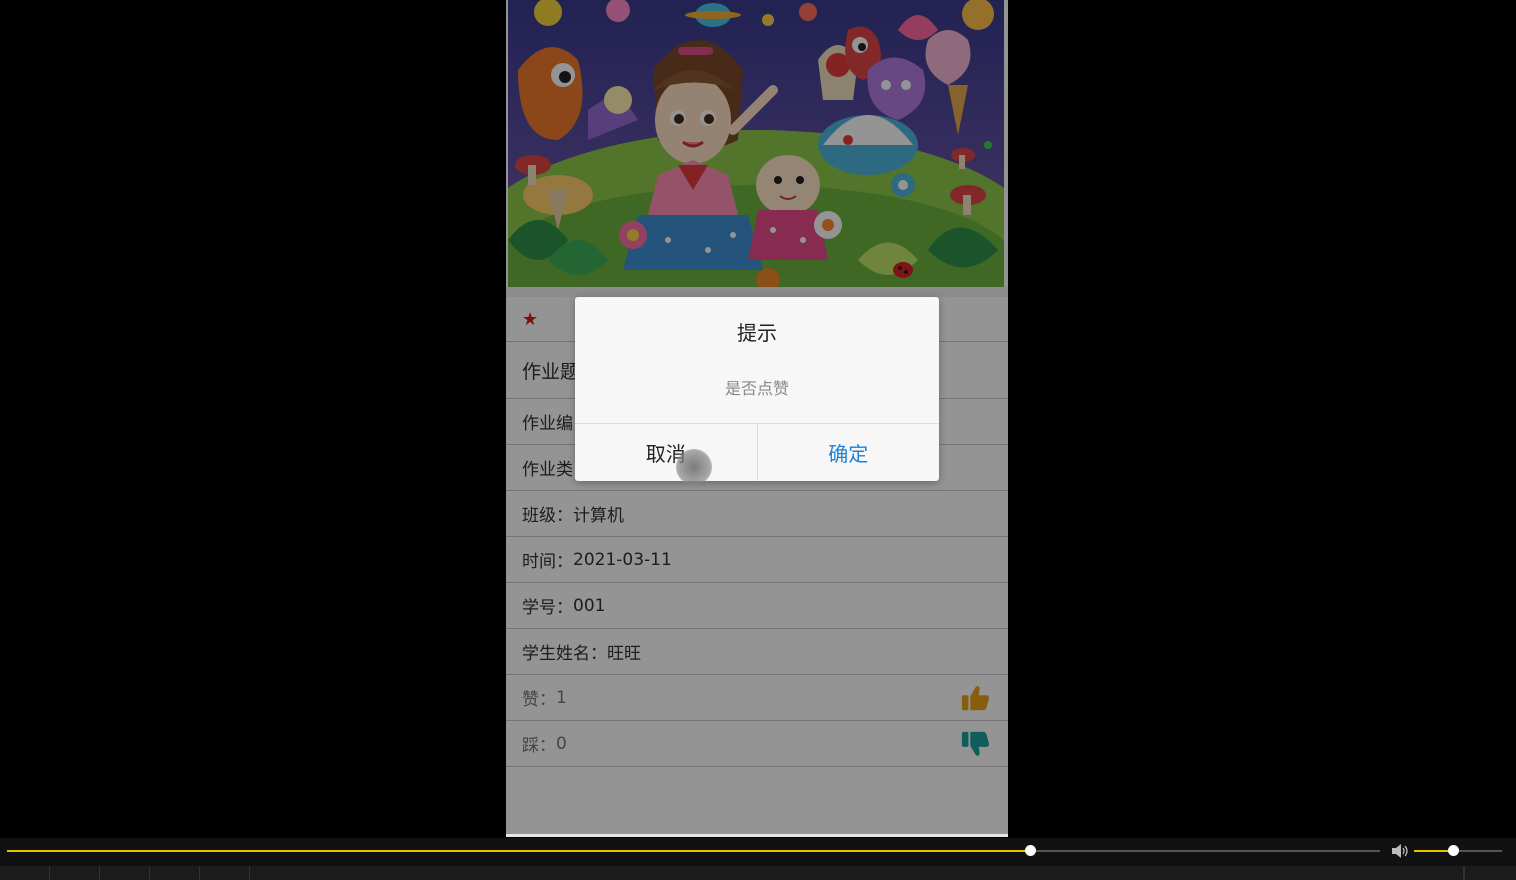  I want to click on dialog-title: 提示, so click(757, 333).